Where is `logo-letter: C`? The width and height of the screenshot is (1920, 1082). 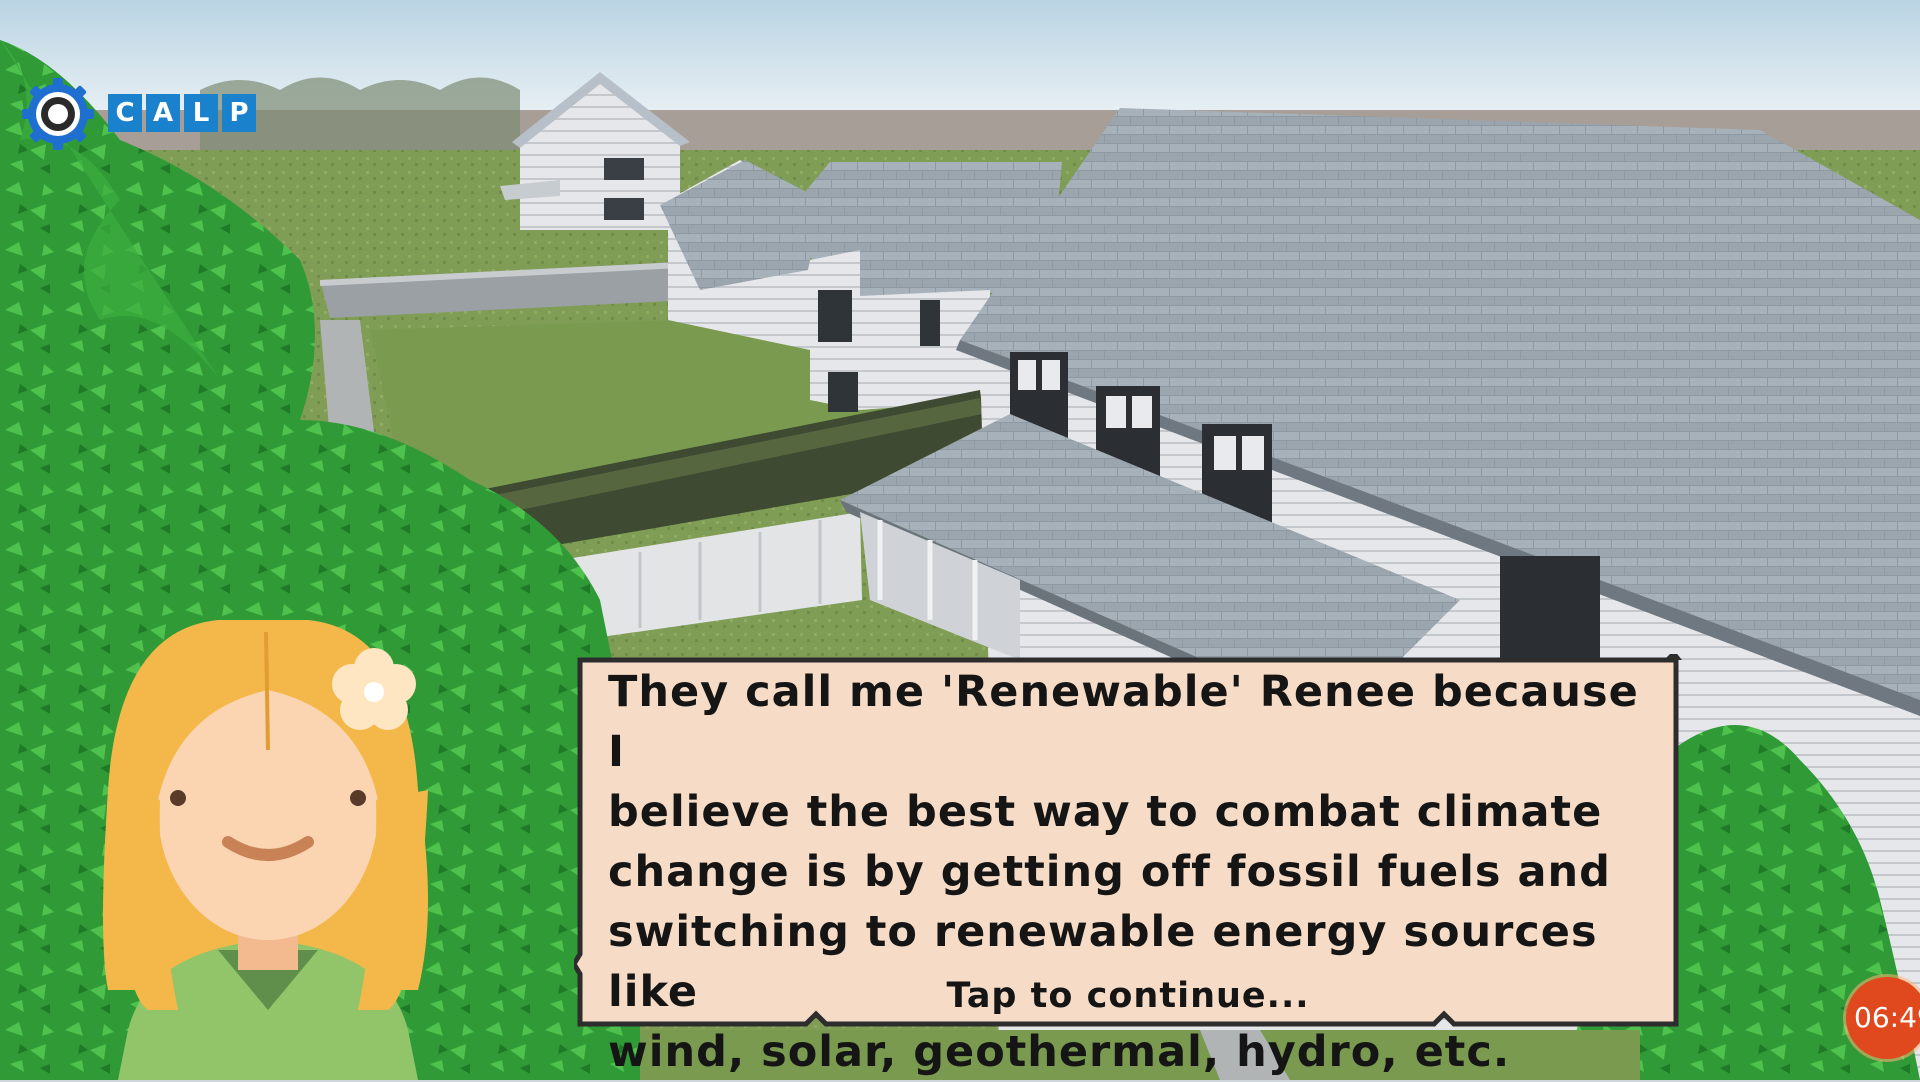
logo-letter: C is located at coordinates (125, 113).